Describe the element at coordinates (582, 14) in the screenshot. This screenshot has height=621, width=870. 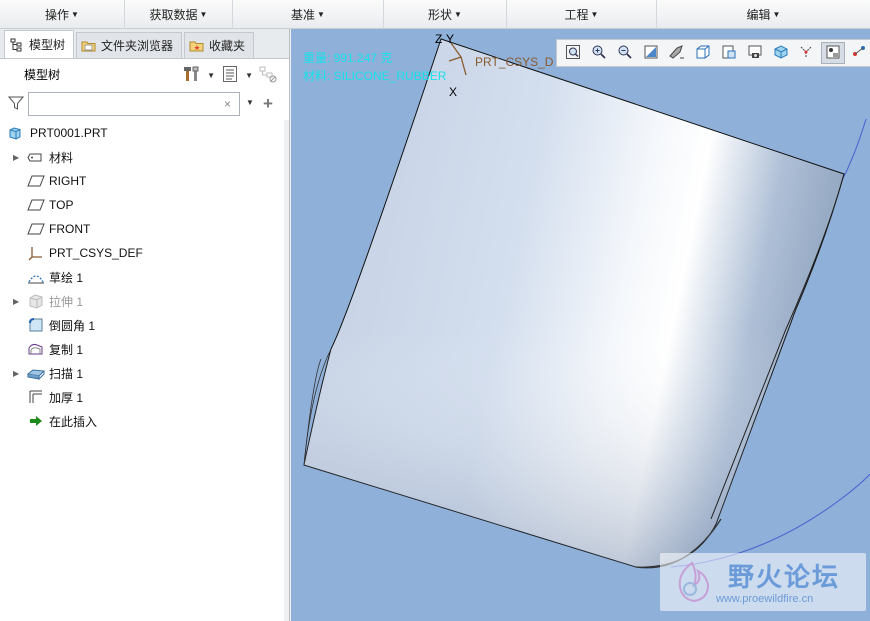
I see `ribbon-group-engineering: 工程 ▼` at that location.